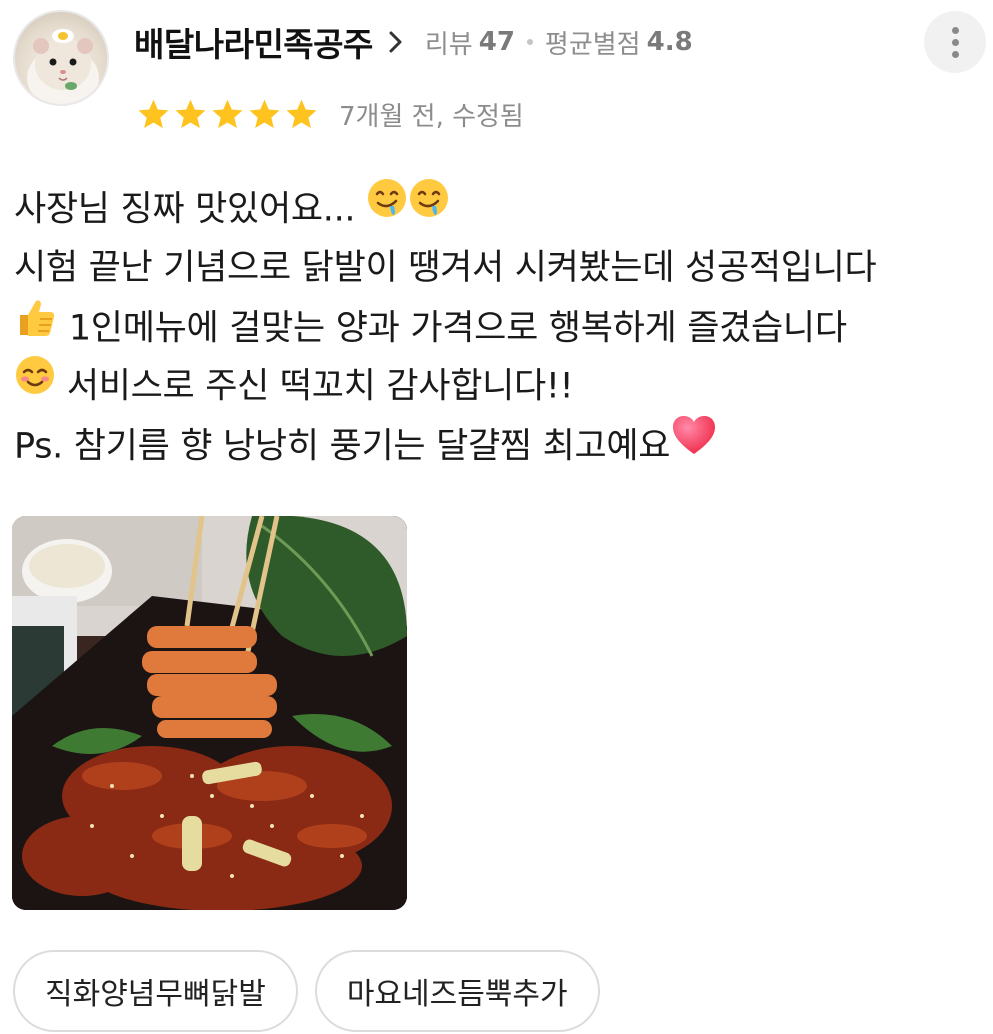 This screenshot has width=993, height=1034. I want to click on author-name: 배달나라민족공주, so click(253, 42).